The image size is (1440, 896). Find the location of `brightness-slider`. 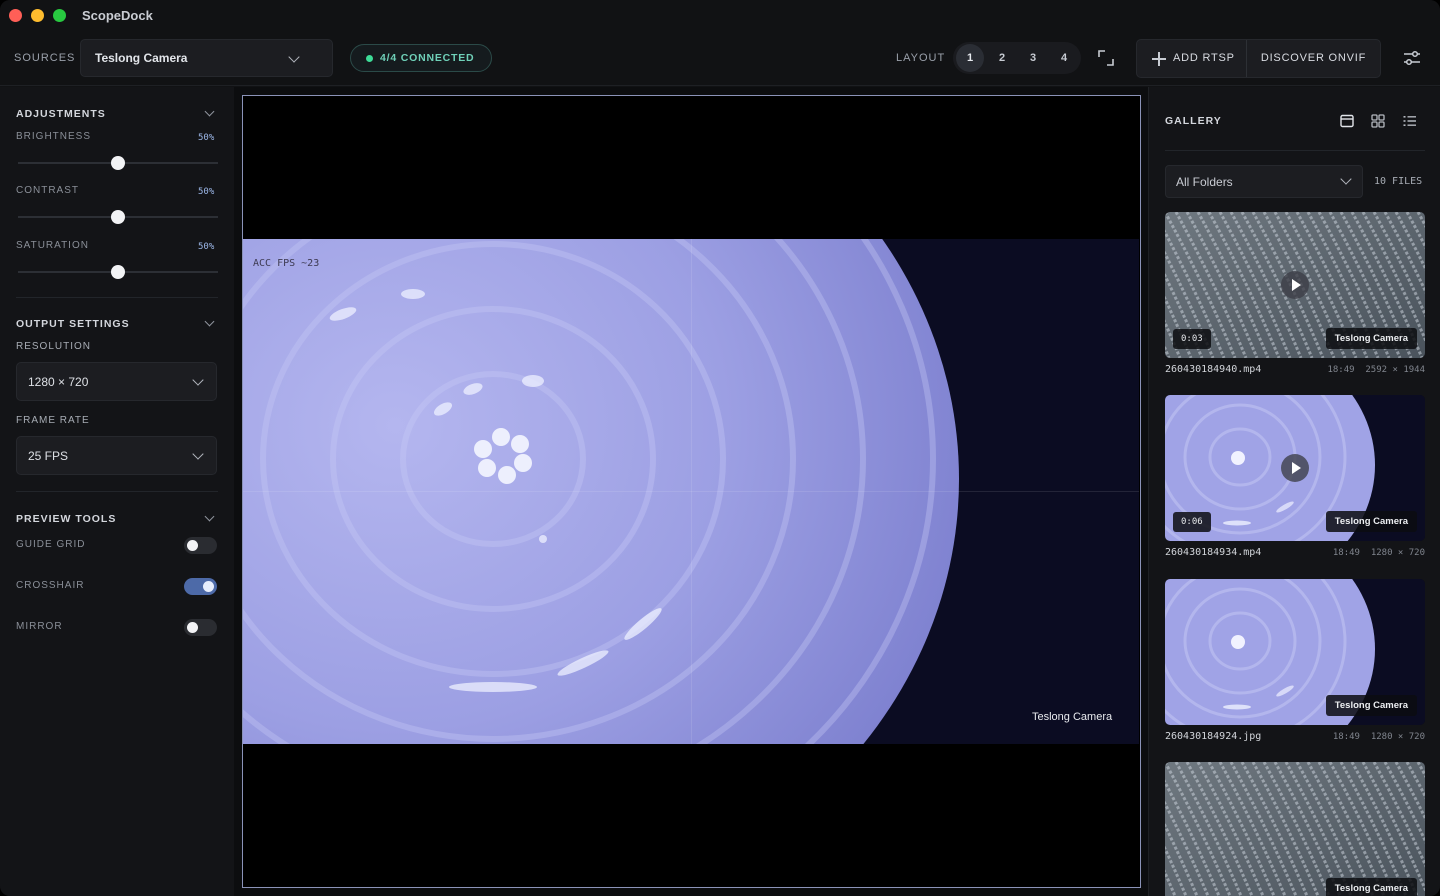

brightness-slider is located at coordinates (118, 163).